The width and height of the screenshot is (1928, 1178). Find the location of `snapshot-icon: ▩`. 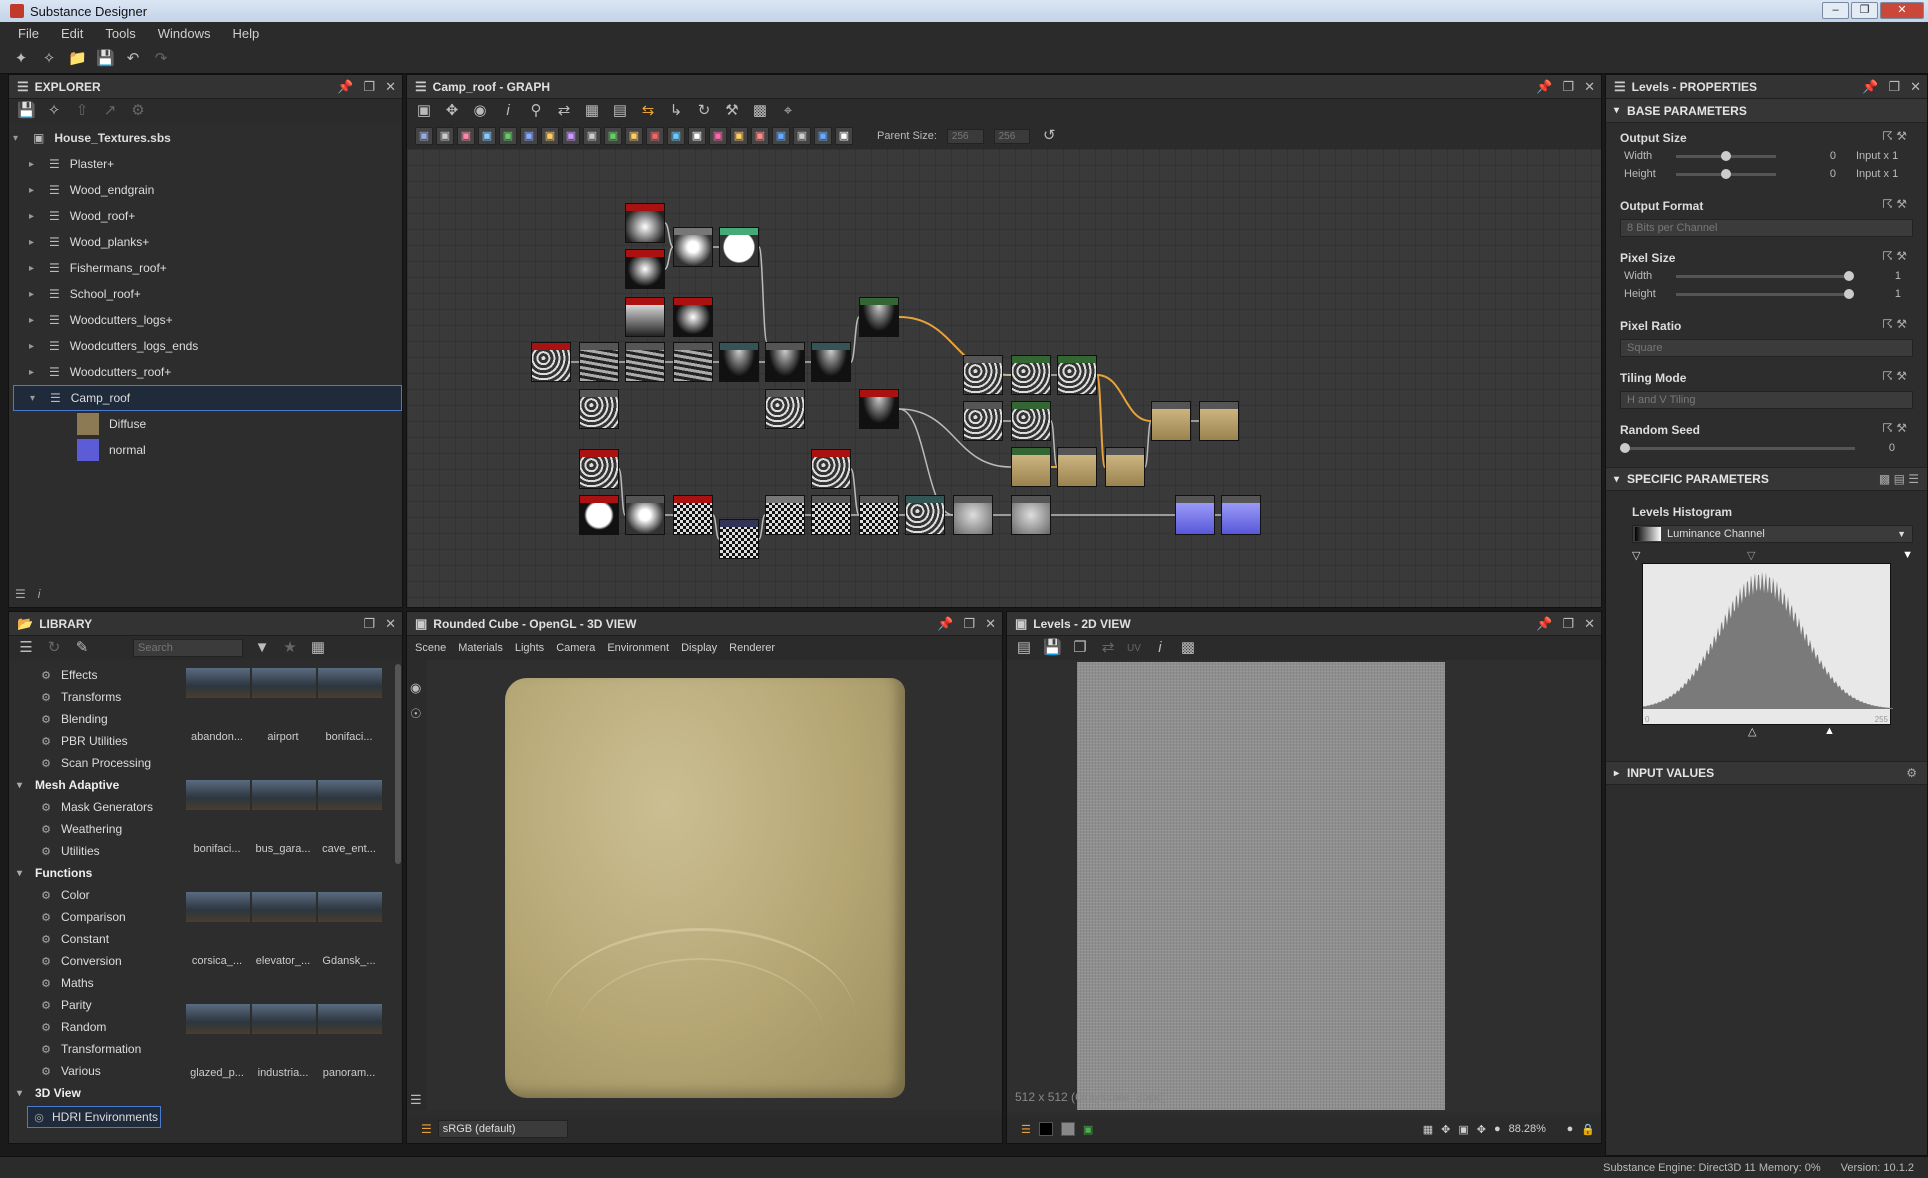

snapshot-icon: ▩ is located at coordinates (760, 111).